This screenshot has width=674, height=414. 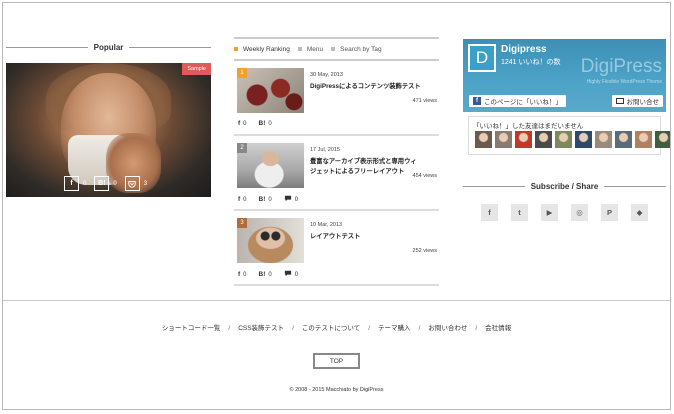 What do you see at coordinates (71, 183) in the screenshot?
I see `facebook-share-icon: f` at bounding box center [71, 183].